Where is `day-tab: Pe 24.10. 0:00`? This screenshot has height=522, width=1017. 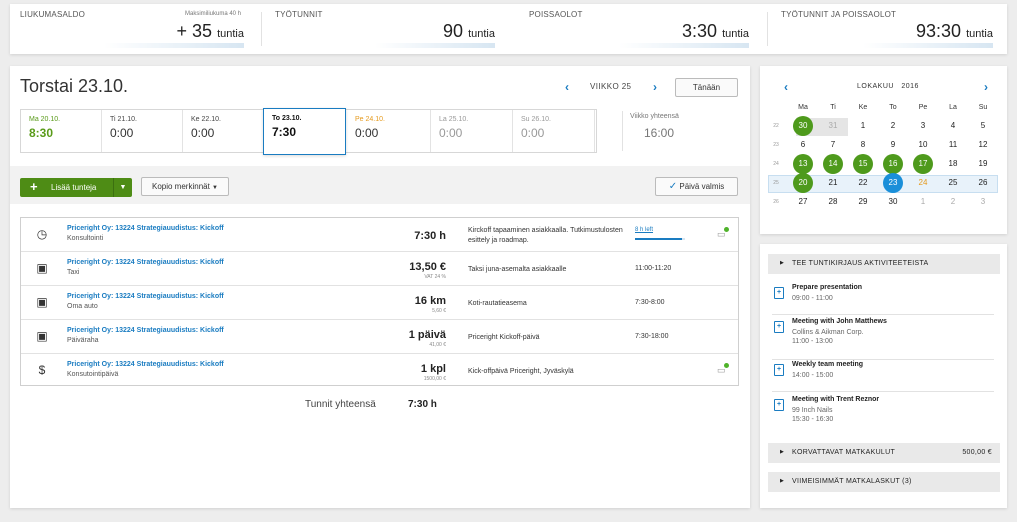
day-tab: Pe 24.10. 0:00 is located at coordinates (389, 131).